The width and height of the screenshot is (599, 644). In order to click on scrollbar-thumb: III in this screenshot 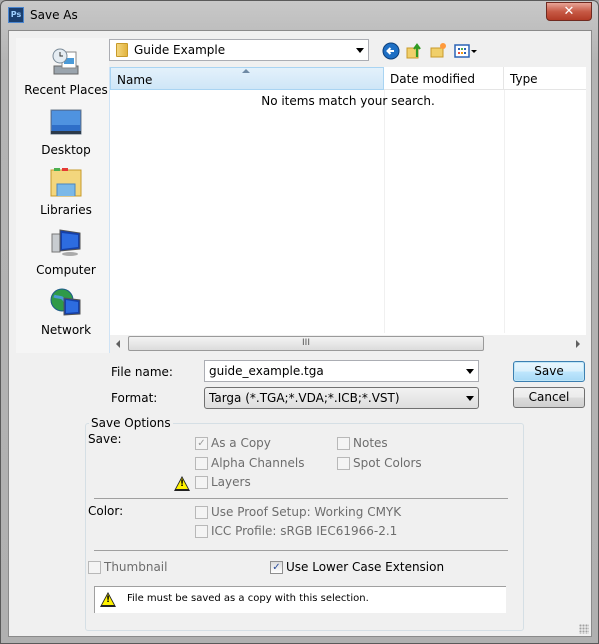, I will do `click(306, 343)`.